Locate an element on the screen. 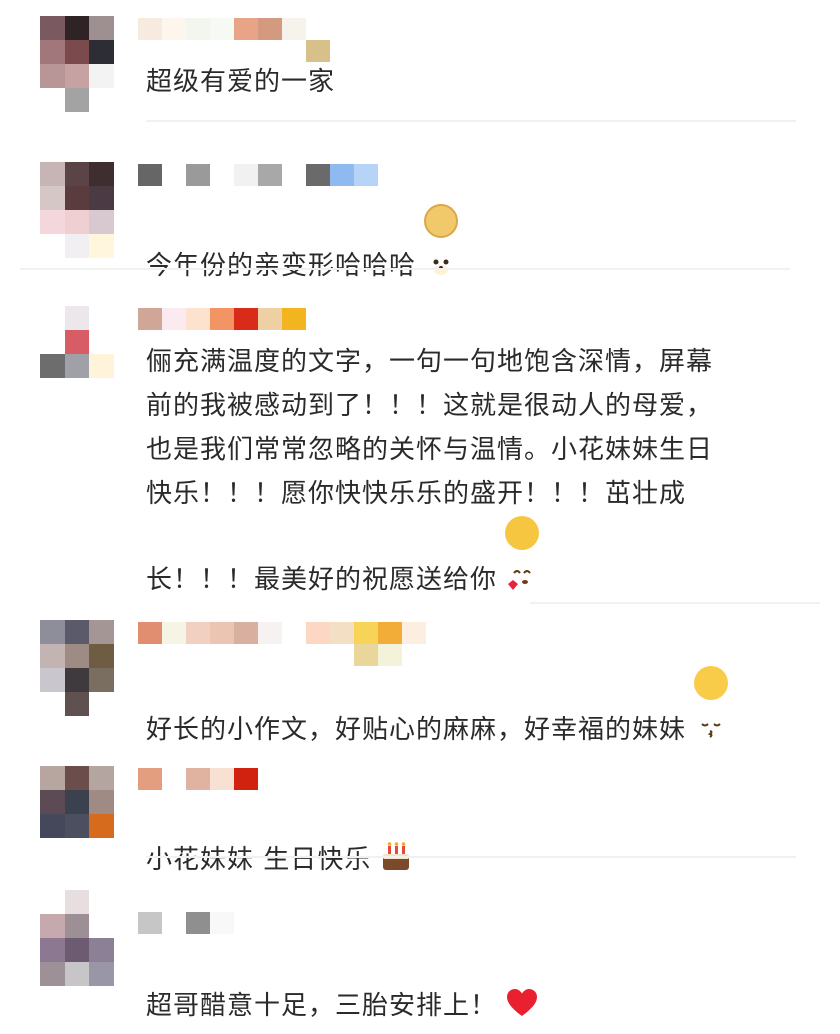 This screenshot has width=840, height=1034. comment-text-content: 超级有爱的一家 is located at coordinates (241, 82).